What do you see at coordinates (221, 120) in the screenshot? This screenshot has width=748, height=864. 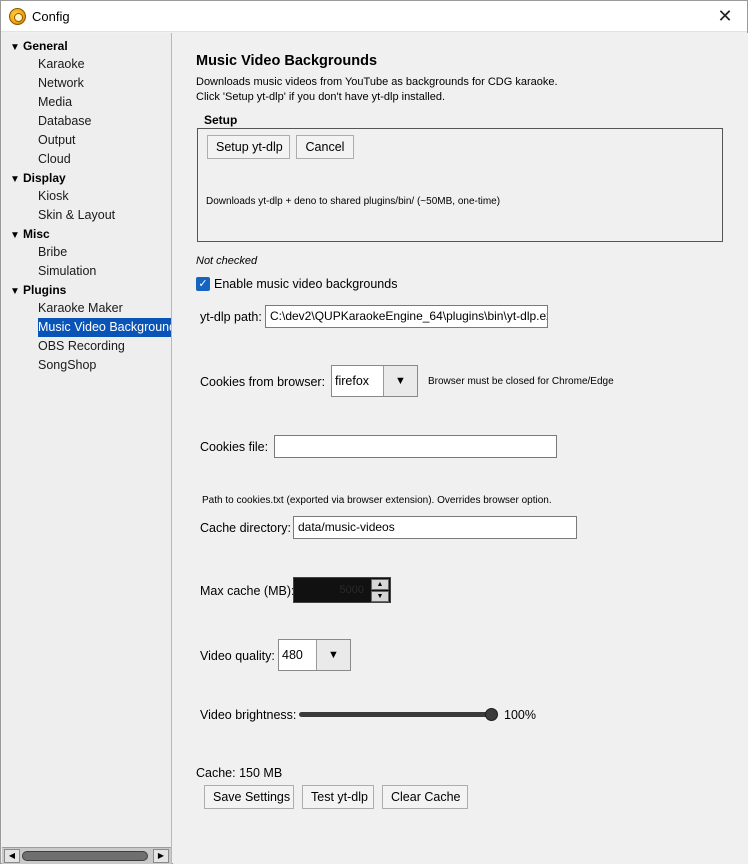 I see `setup-section-title: Setup` at bounding box center [221, 120].